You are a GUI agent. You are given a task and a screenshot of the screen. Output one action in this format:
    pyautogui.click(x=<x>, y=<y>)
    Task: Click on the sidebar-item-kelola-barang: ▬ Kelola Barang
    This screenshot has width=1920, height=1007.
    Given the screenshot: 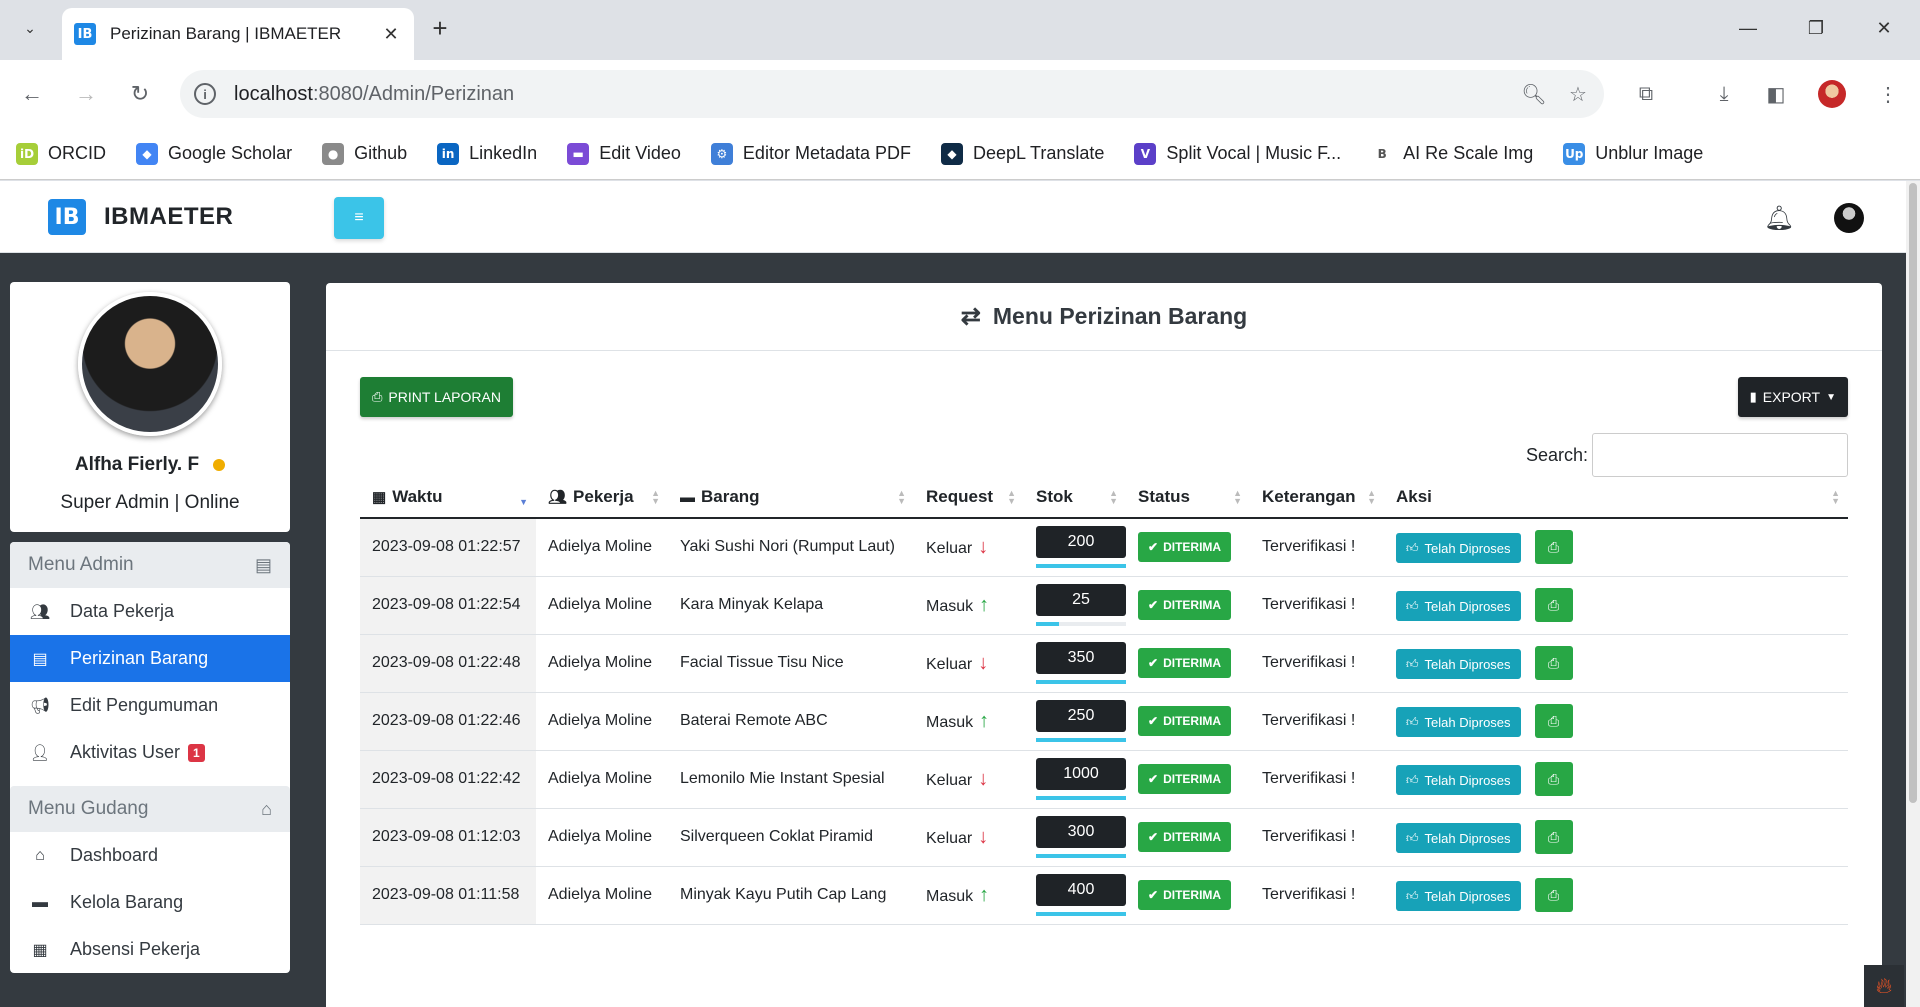 What is the action you would take?
    pyautogui.click(x=150, y=902)
    